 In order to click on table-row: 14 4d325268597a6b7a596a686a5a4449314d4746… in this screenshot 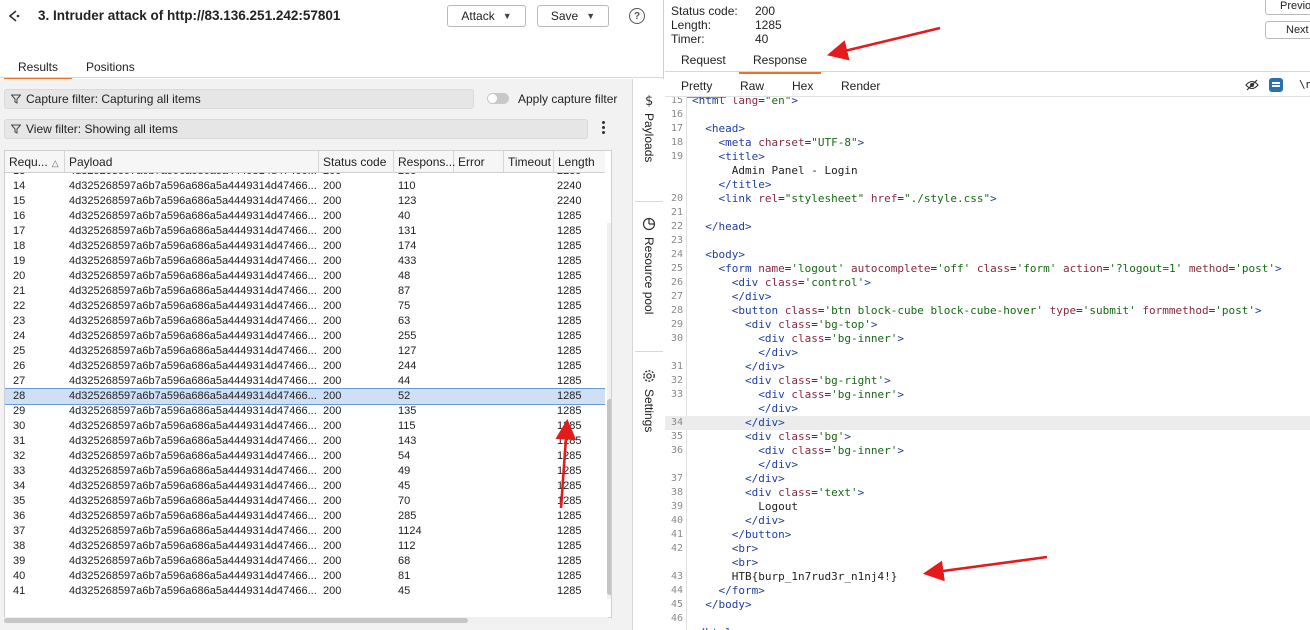, I will do `click(305, 186)`.